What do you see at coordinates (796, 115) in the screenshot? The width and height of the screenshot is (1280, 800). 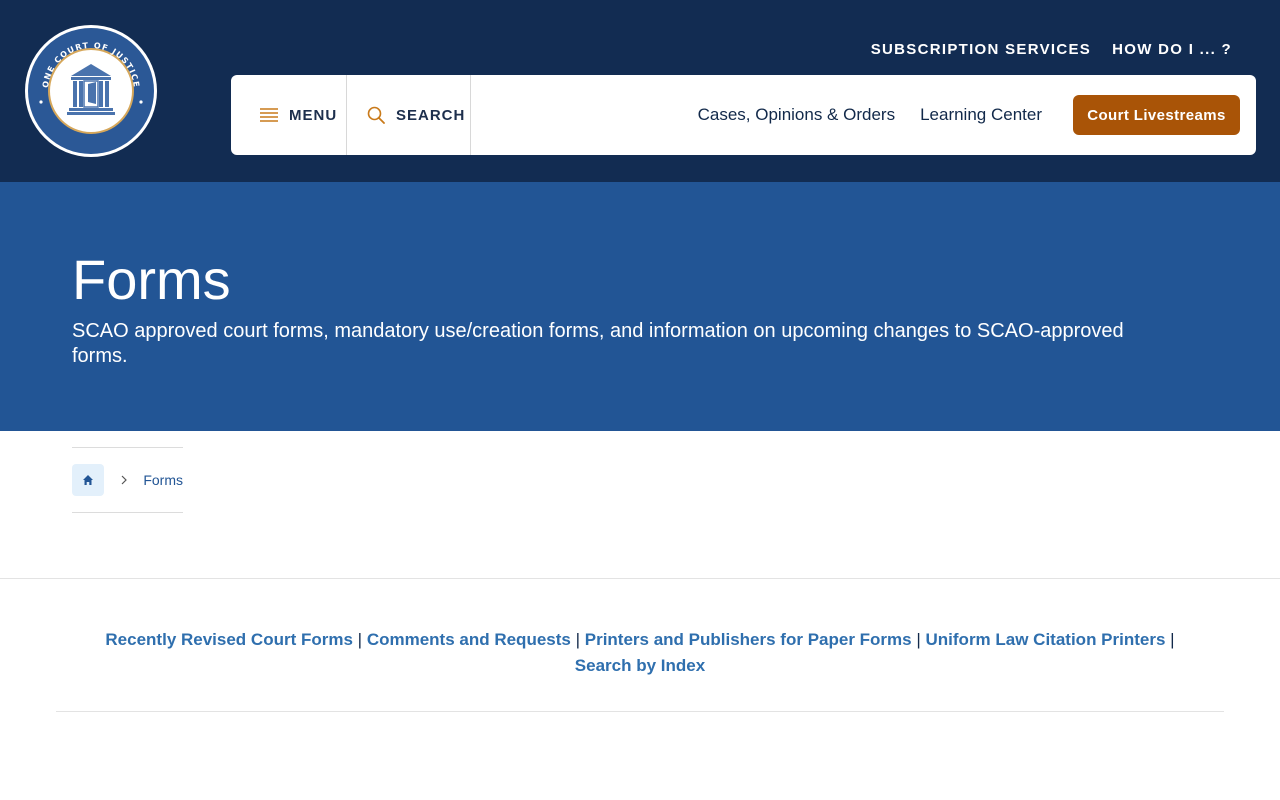 I see `cases-opinions-orders-link: Cases, Opinions & Orders` at bounding box center [796, 115].